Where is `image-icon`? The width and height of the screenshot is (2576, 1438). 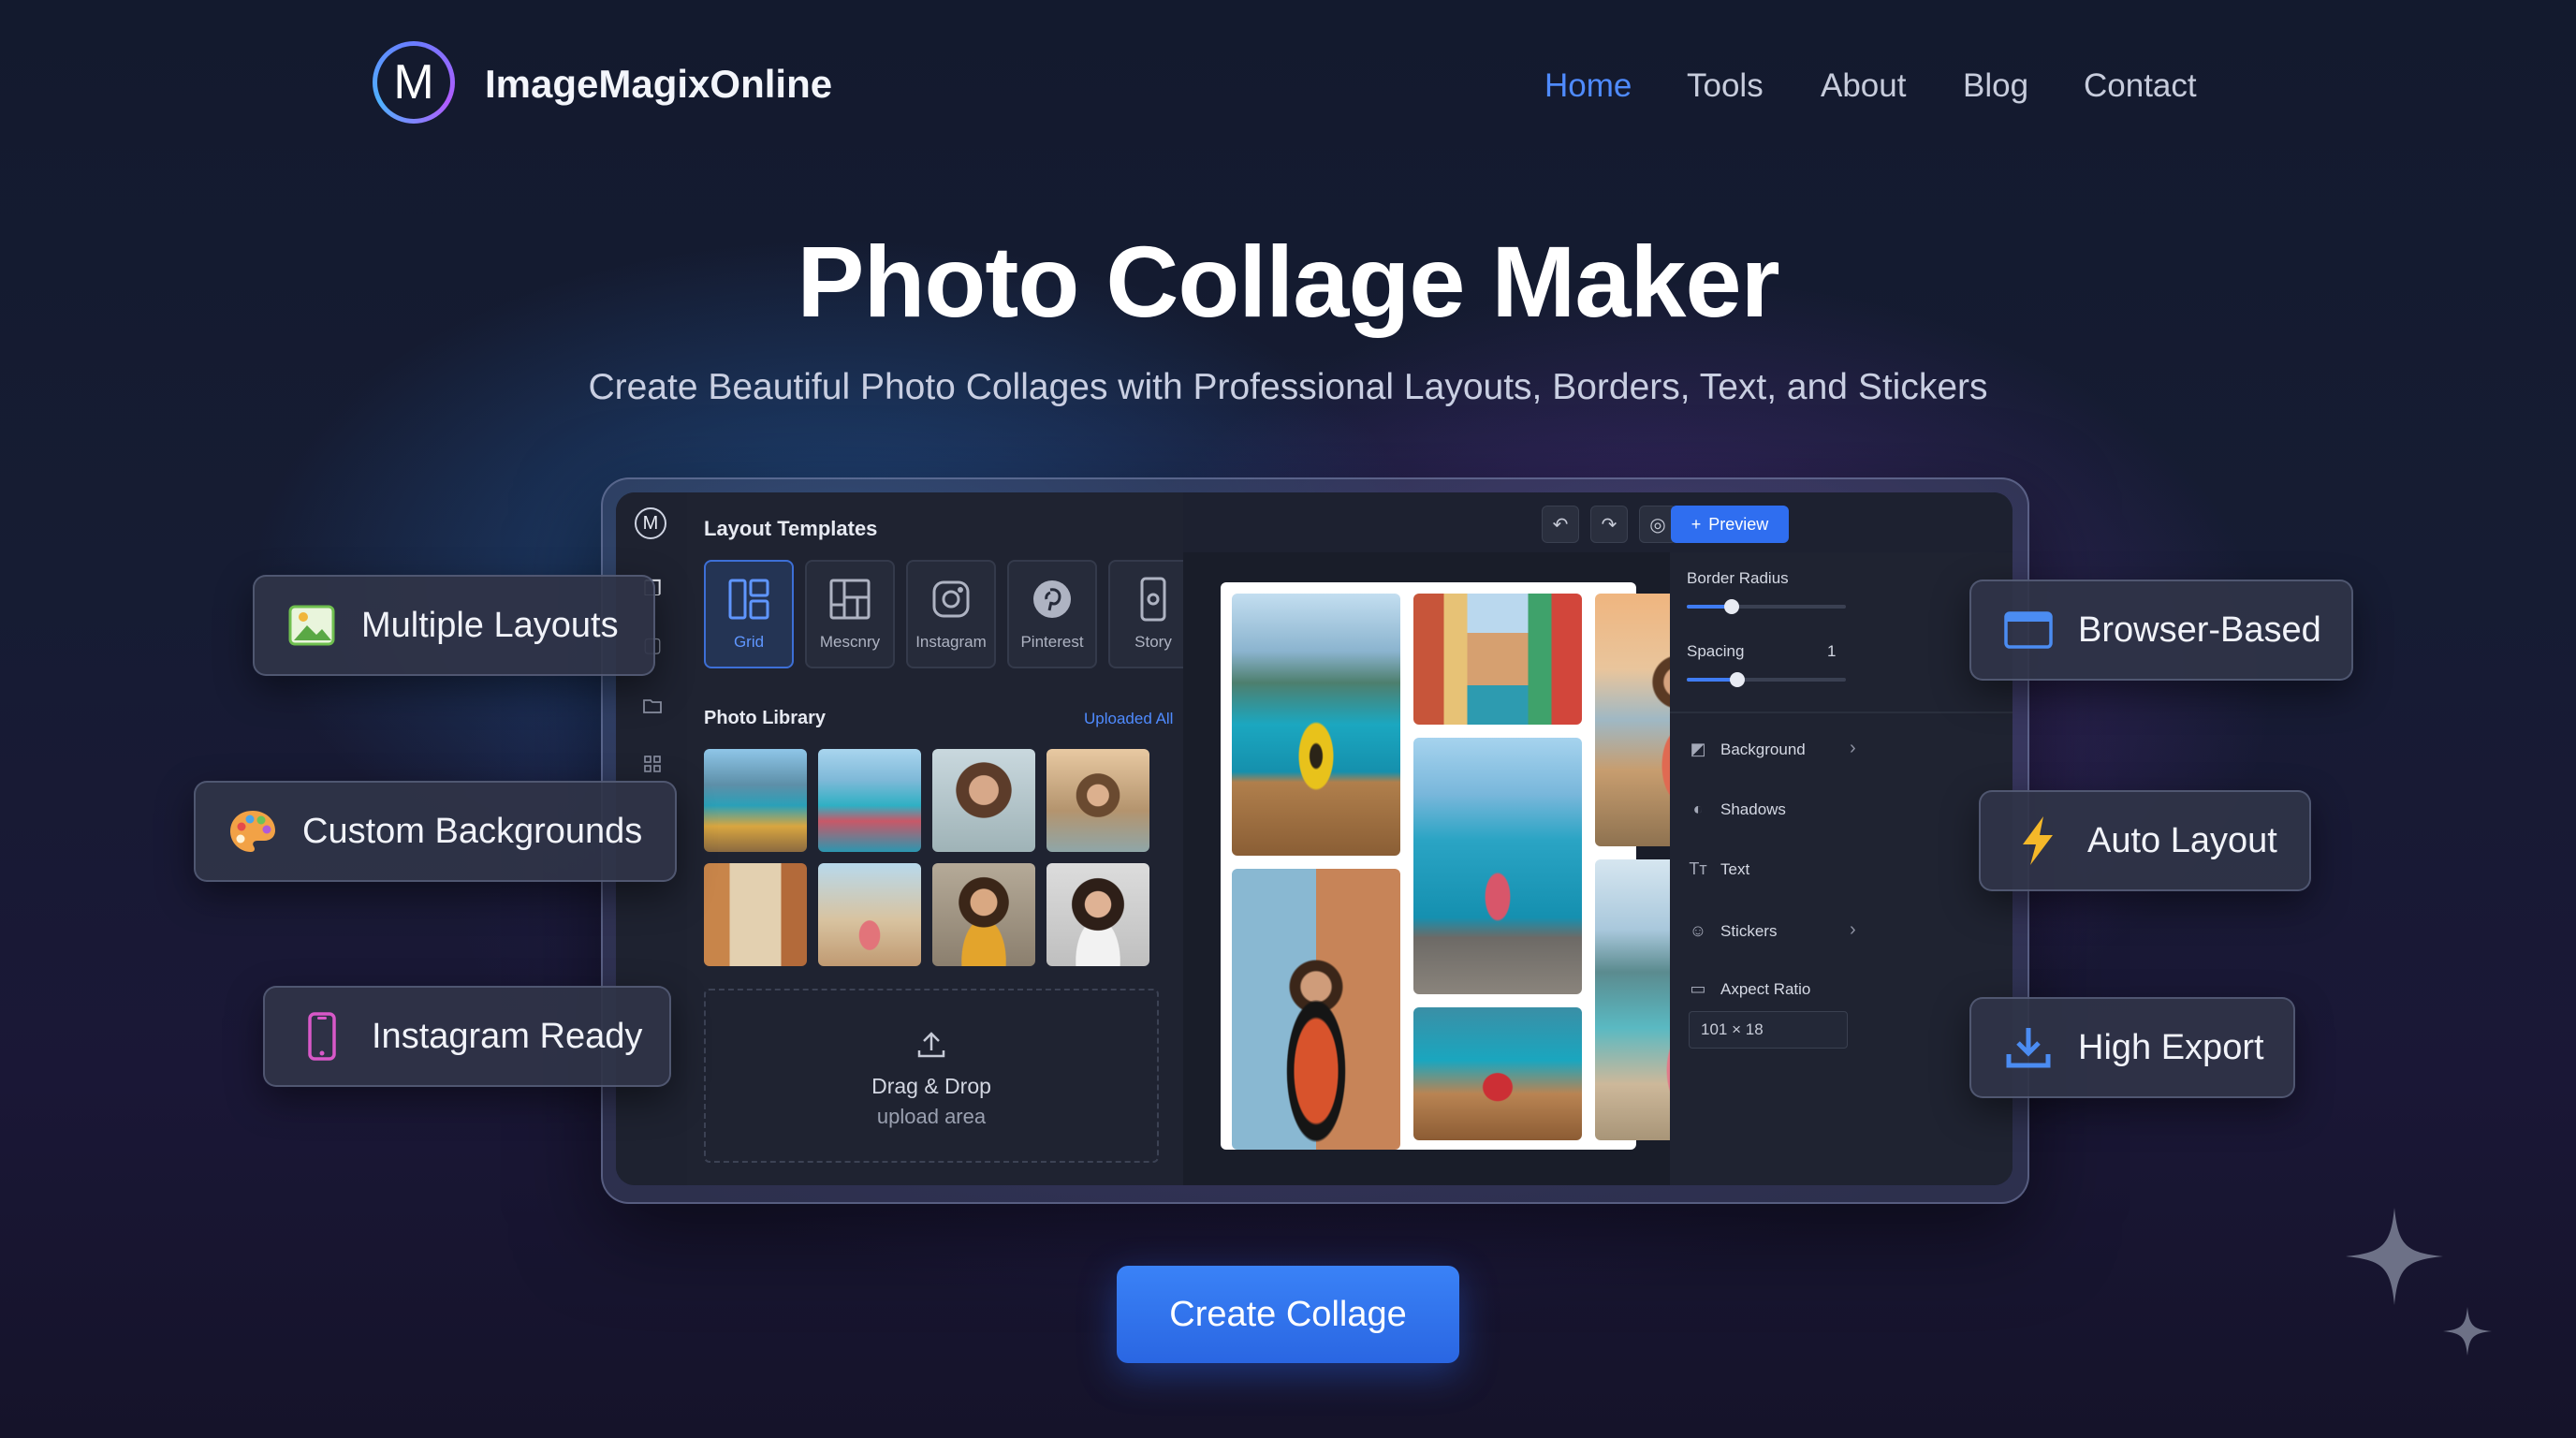 image-icon is located at coordinates (311, 625).